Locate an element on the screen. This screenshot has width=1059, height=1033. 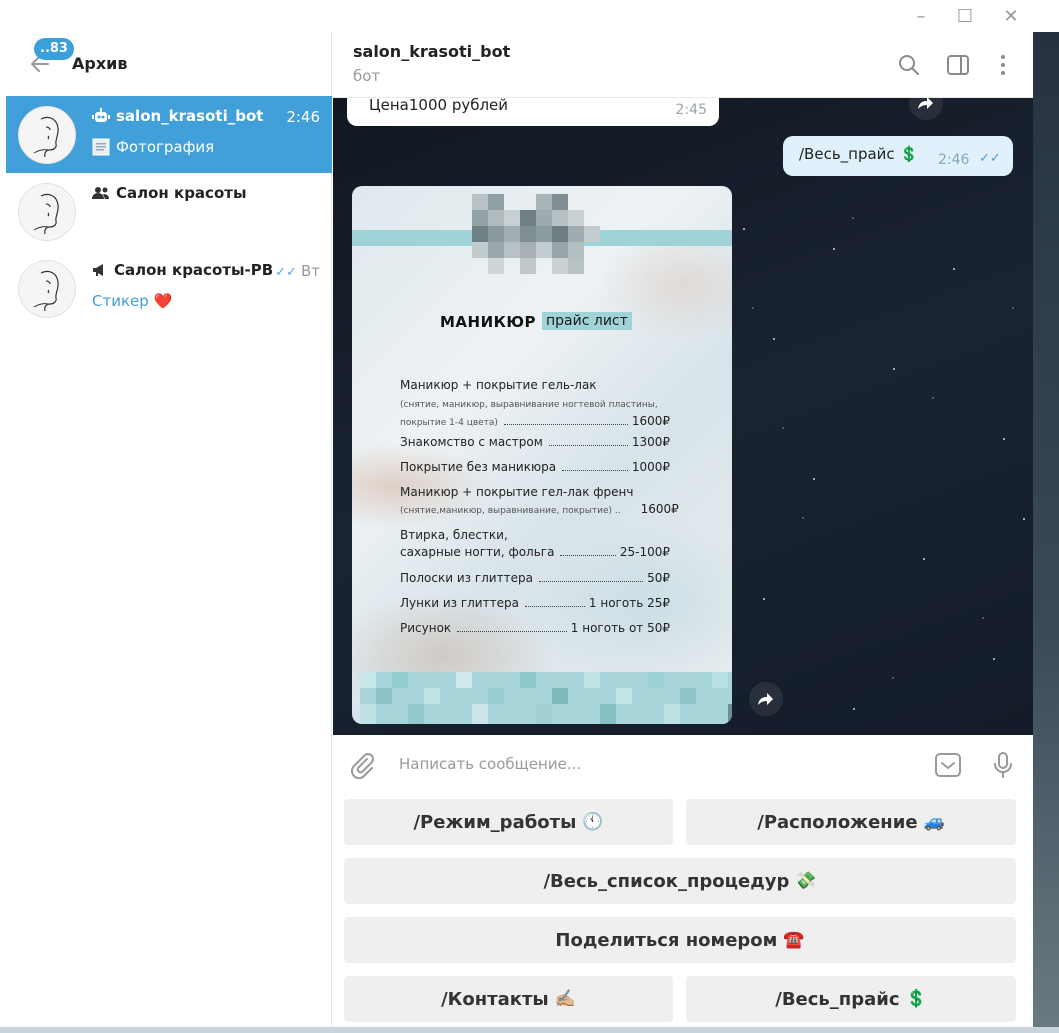
location-button: /Расположение 🚙 is located at coordinates (851, 822).